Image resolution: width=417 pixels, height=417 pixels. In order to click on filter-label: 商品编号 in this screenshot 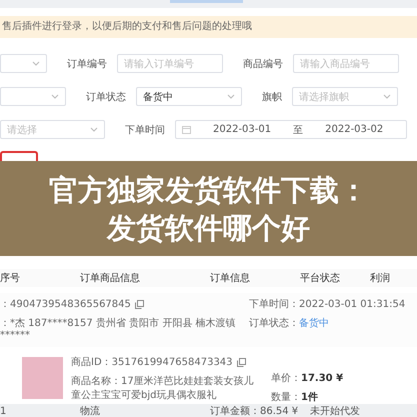, I will do `click(263, 64)`.